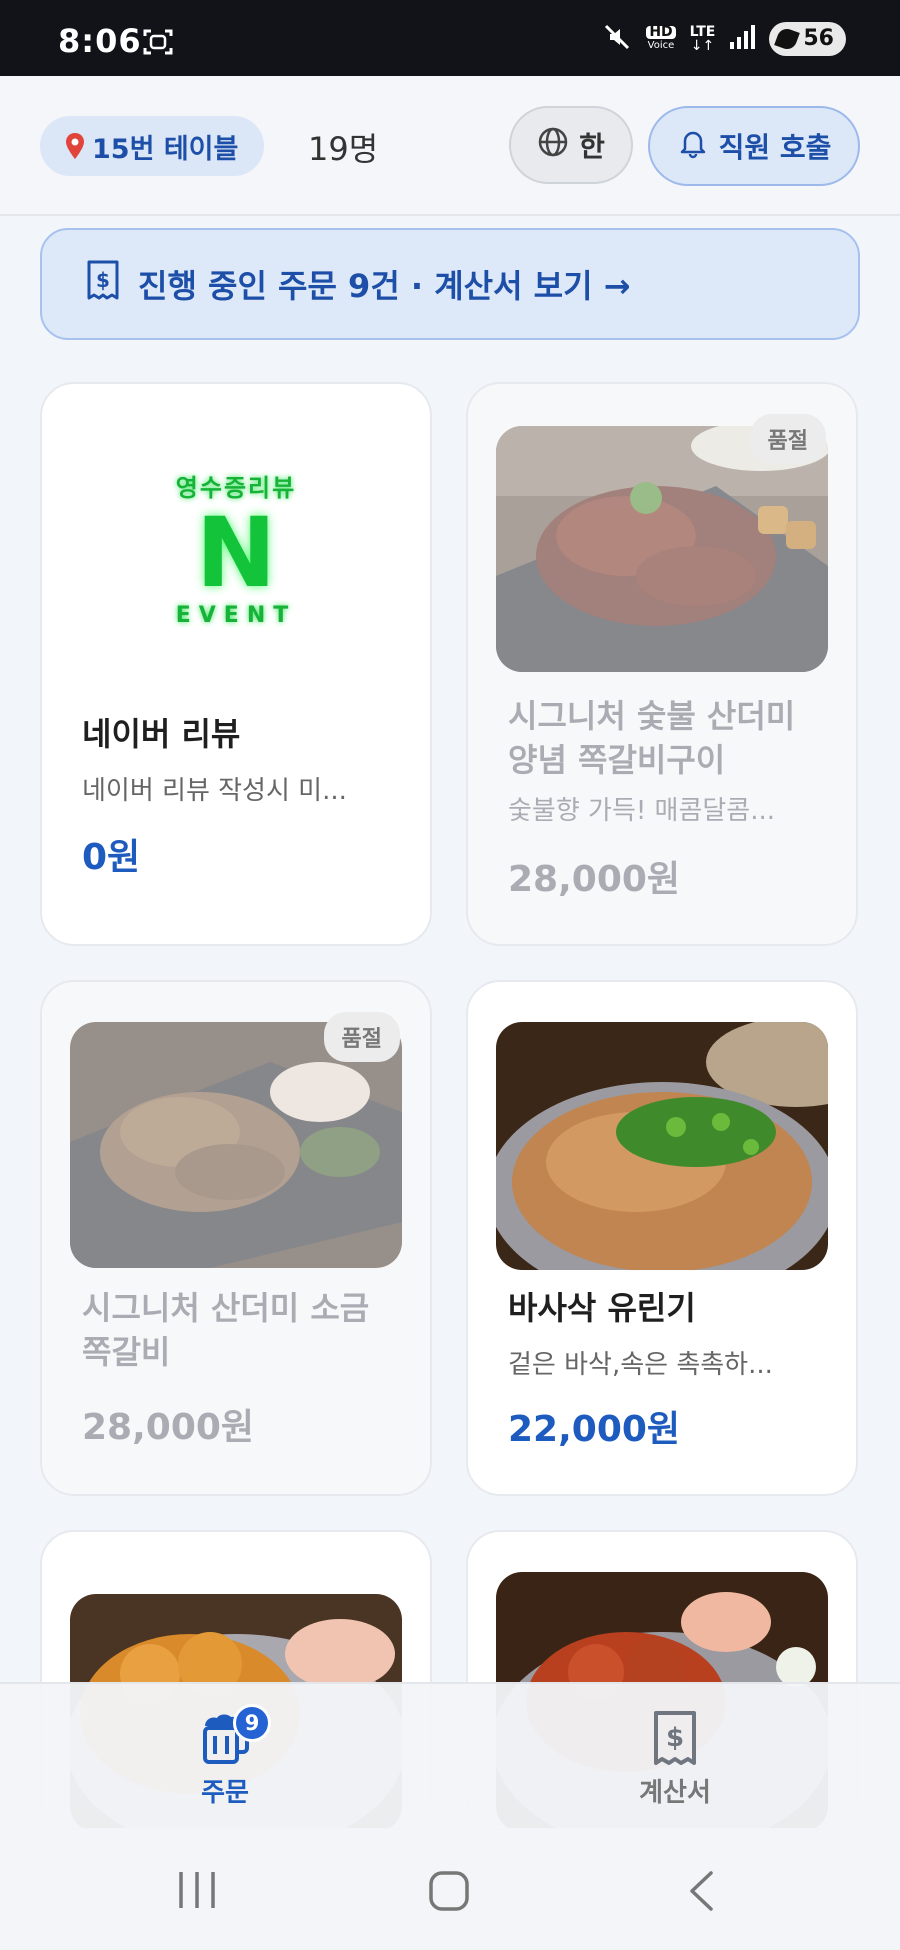 The width and height of the screenshot is (900, 1950). I want to click on bell-icon, so click(693, 146).